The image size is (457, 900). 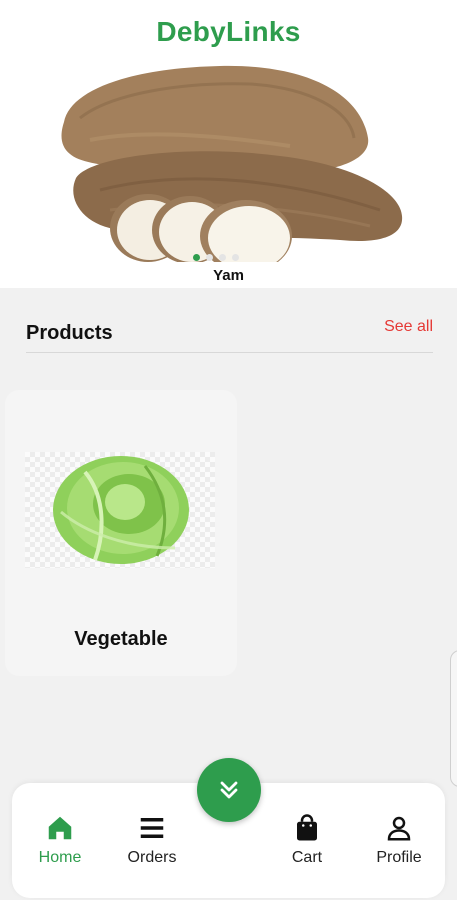 What do you see at coordinates (152, 840) in the screenshot?
I see `nav-item-orders: Orders` at bounding box center [152, 840].